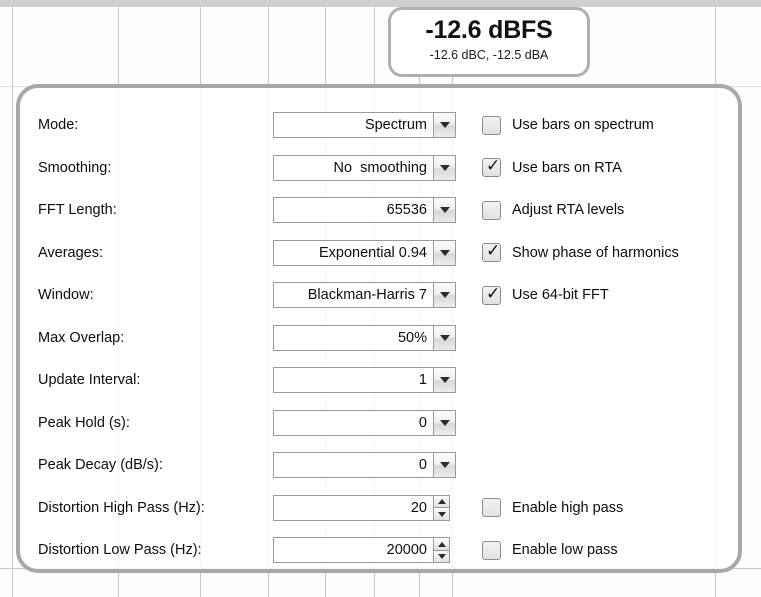  What do you see at coordinates (353, 337) in the screenshot?
I see `dropdown-value: 50%` at bounding box center [353, 337].